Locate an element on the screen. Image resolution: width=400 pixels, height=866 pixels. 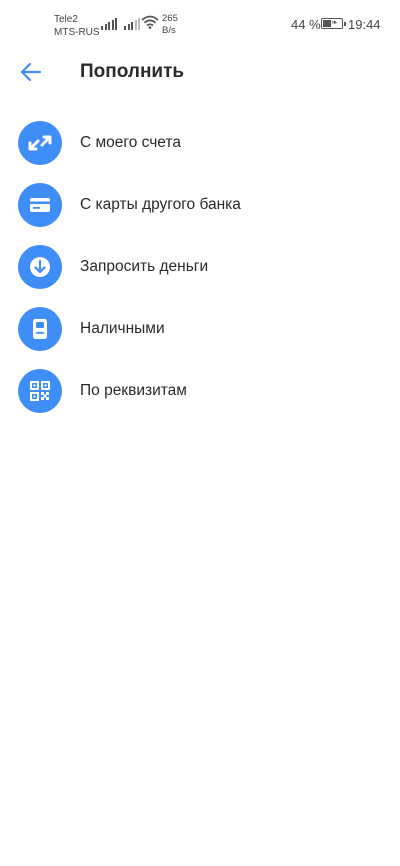
carrier-2: MTS-RUS is located at coordinates (77, 32).